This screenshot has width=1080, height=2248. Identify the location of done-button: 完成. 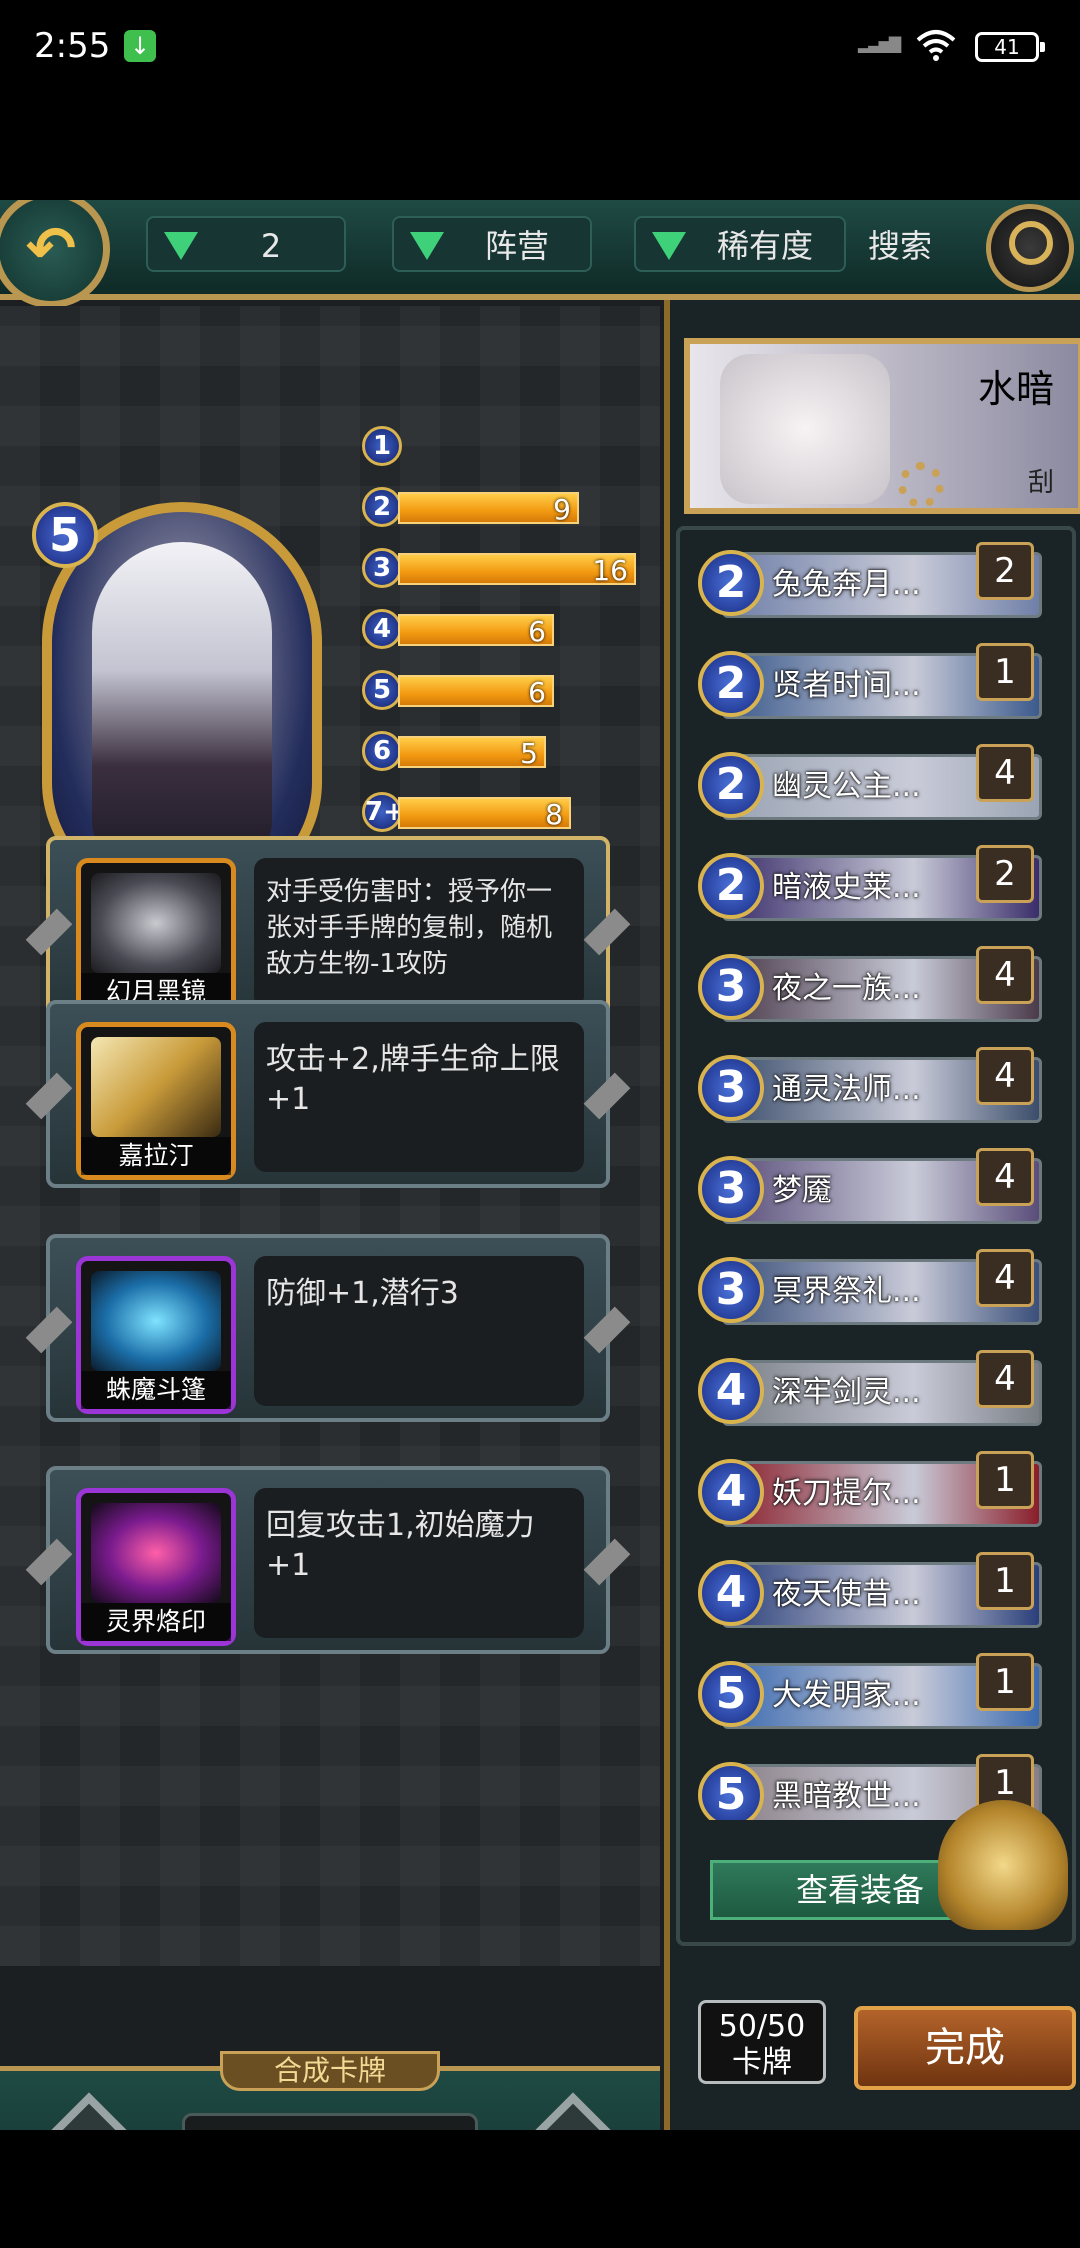
(965, 2048).